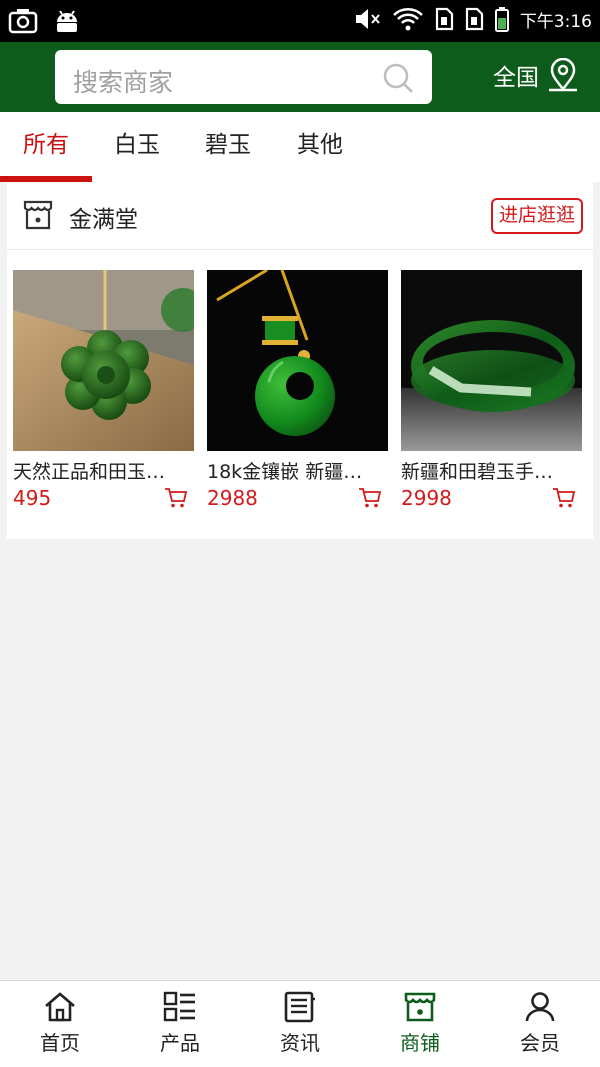 This screenshot has height=1067, width=600. I want to click on list-icon, so click(179, 1006).